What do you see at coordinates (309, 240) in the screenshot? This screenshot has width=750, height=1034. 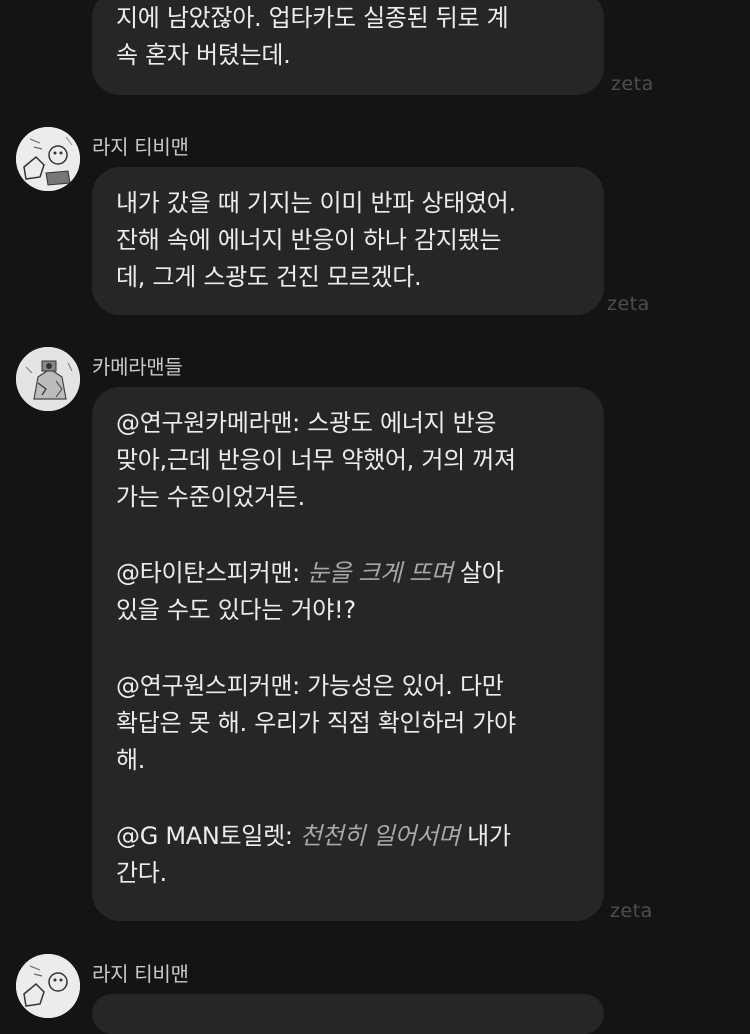 I see `message-text: 잔해 속에 에너지 반응이 하나 감지됐는` at bounding box center [309, 240].